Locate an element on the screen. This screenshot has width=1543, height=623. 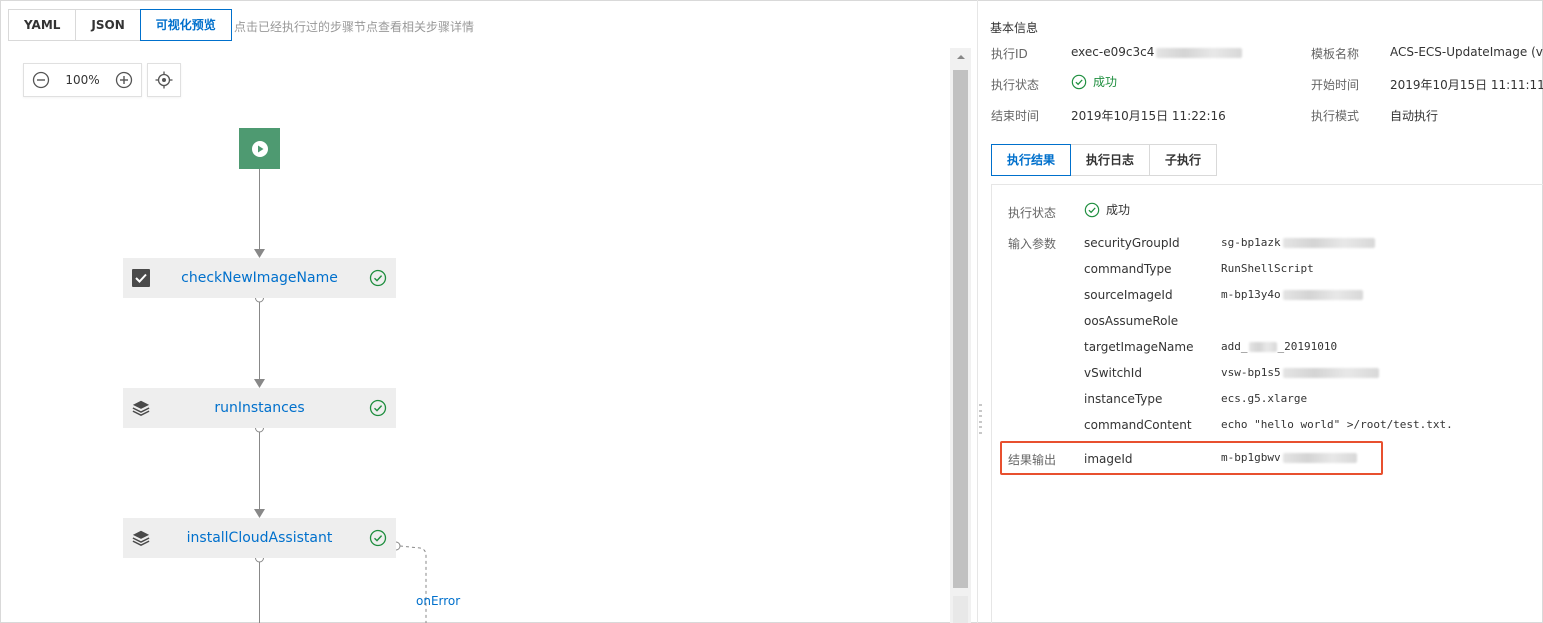
param-key: commandContent is located at coordinates (1138, 425).